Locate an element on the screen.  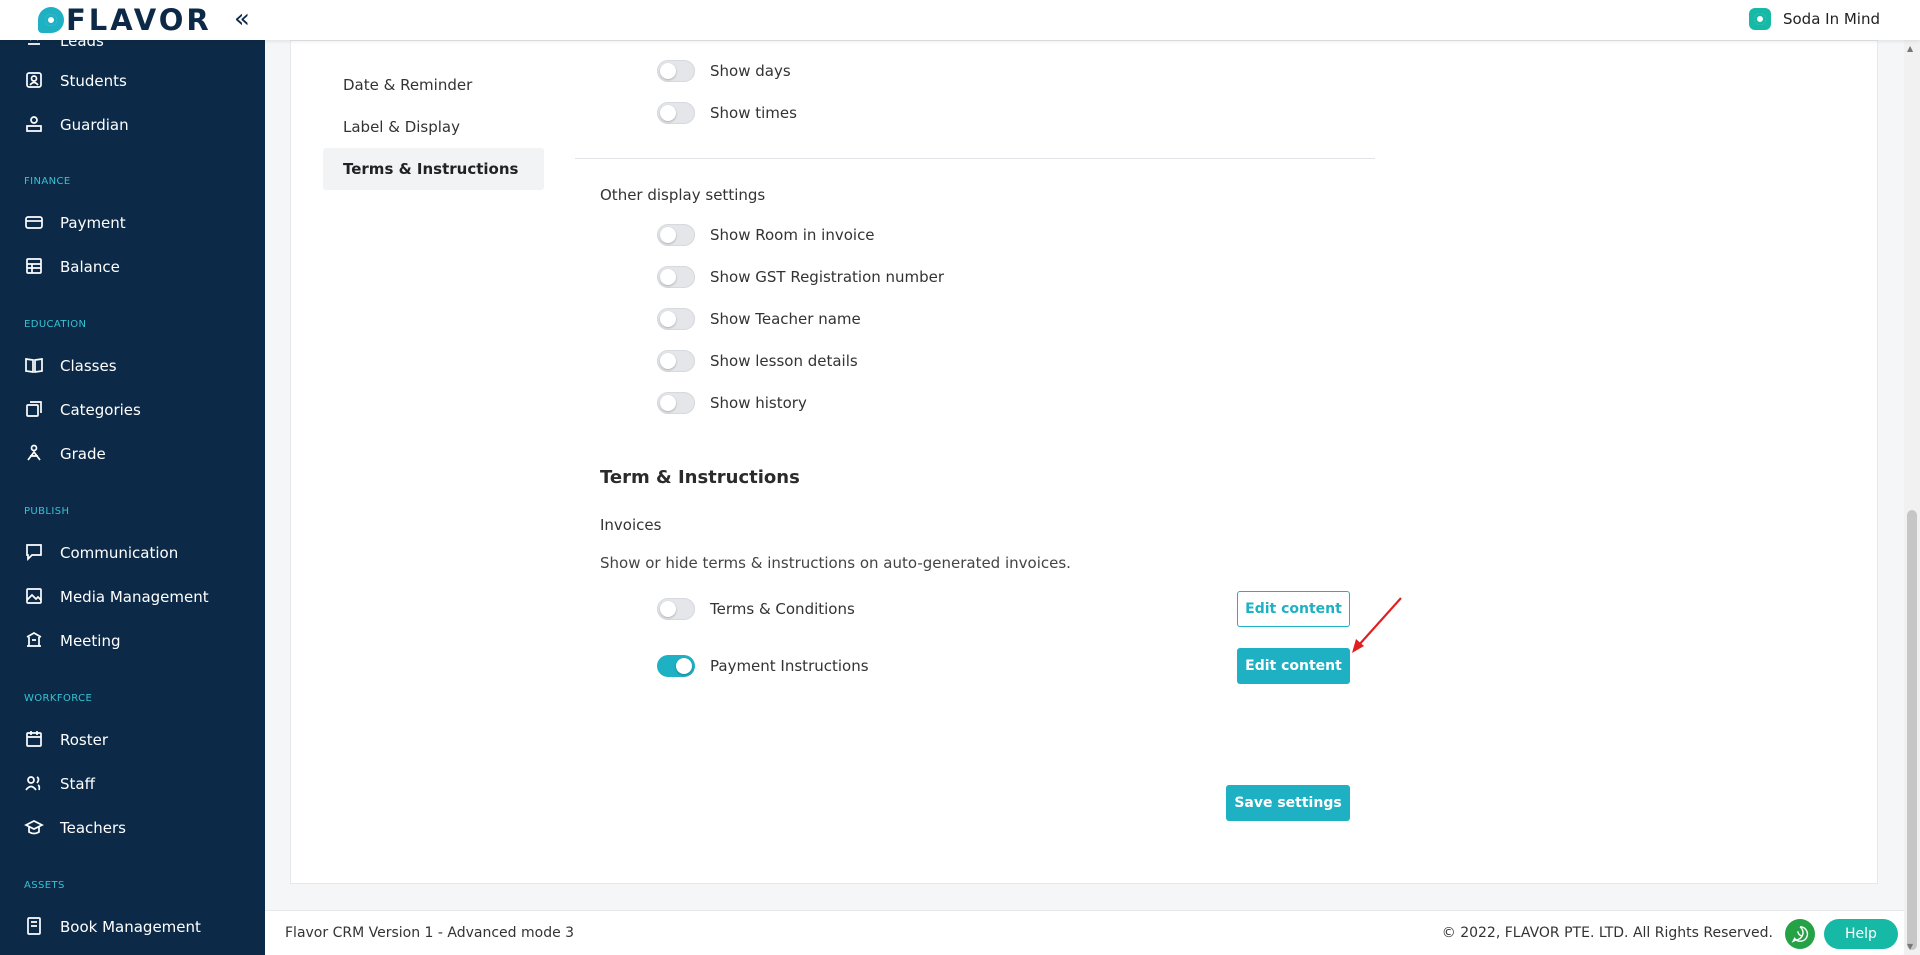
book-icon is located at coordinates (35, 366).